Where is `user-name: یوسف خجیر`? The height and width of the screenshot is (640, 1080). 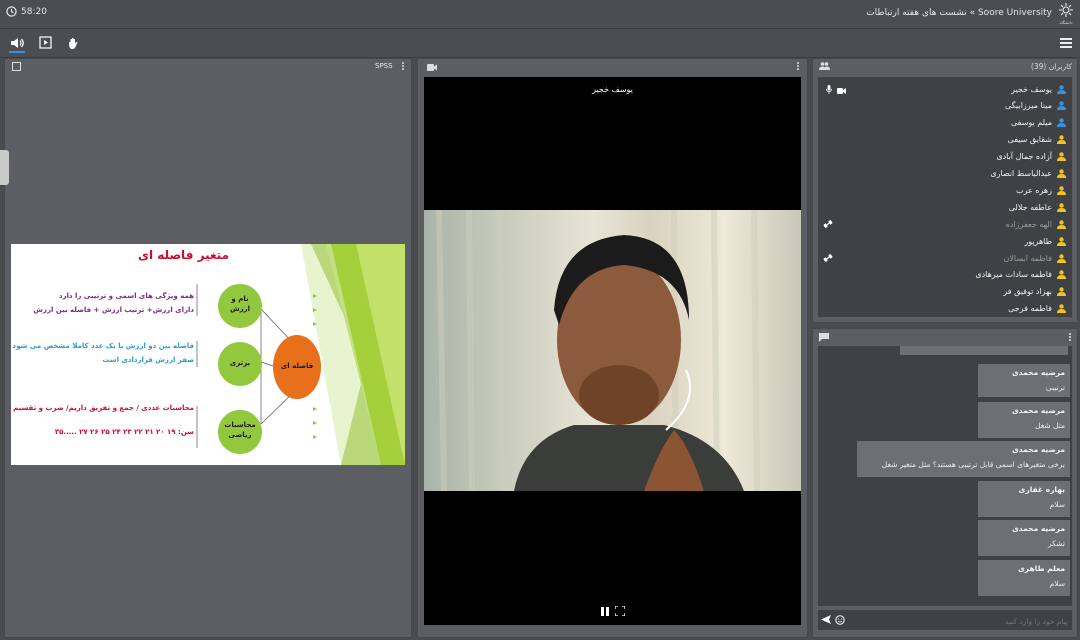 user-name: یوسف خجیر is located at coordinates (1031, 89).